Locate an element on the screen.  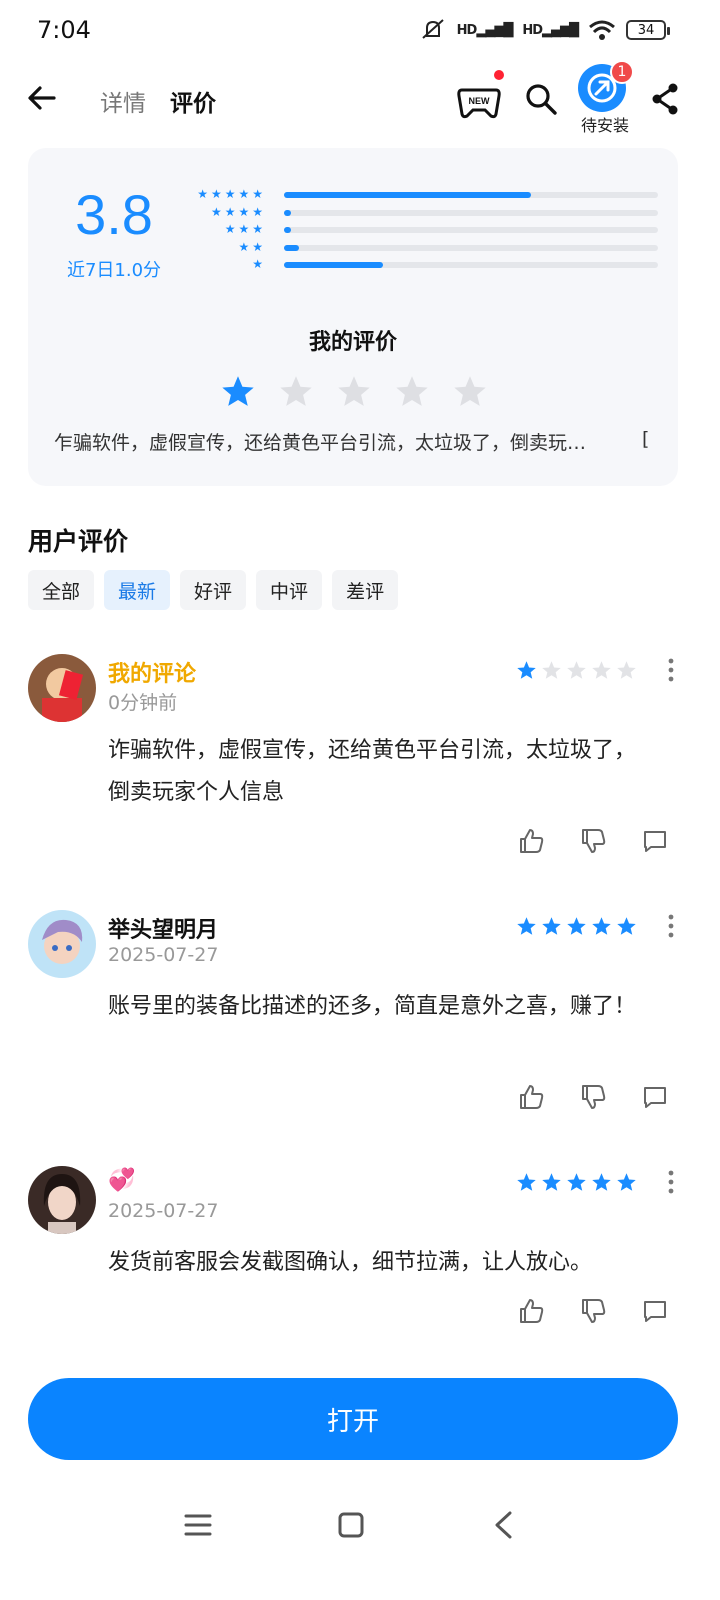
chevron-left-icon is located at coordinates (503, 1525).